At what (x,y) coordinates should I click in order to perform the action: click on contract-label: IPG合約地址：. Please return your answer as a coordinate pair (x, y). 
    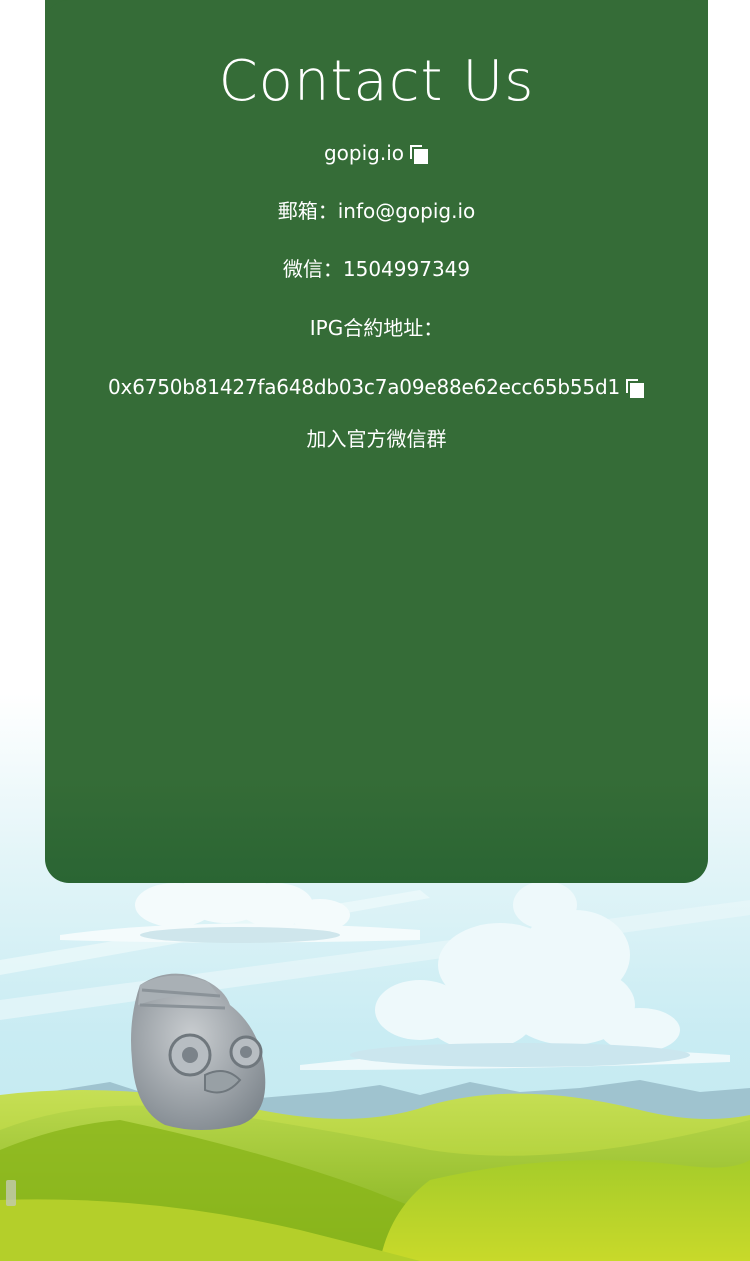
    Looking at the image, I should click on (376, 328).